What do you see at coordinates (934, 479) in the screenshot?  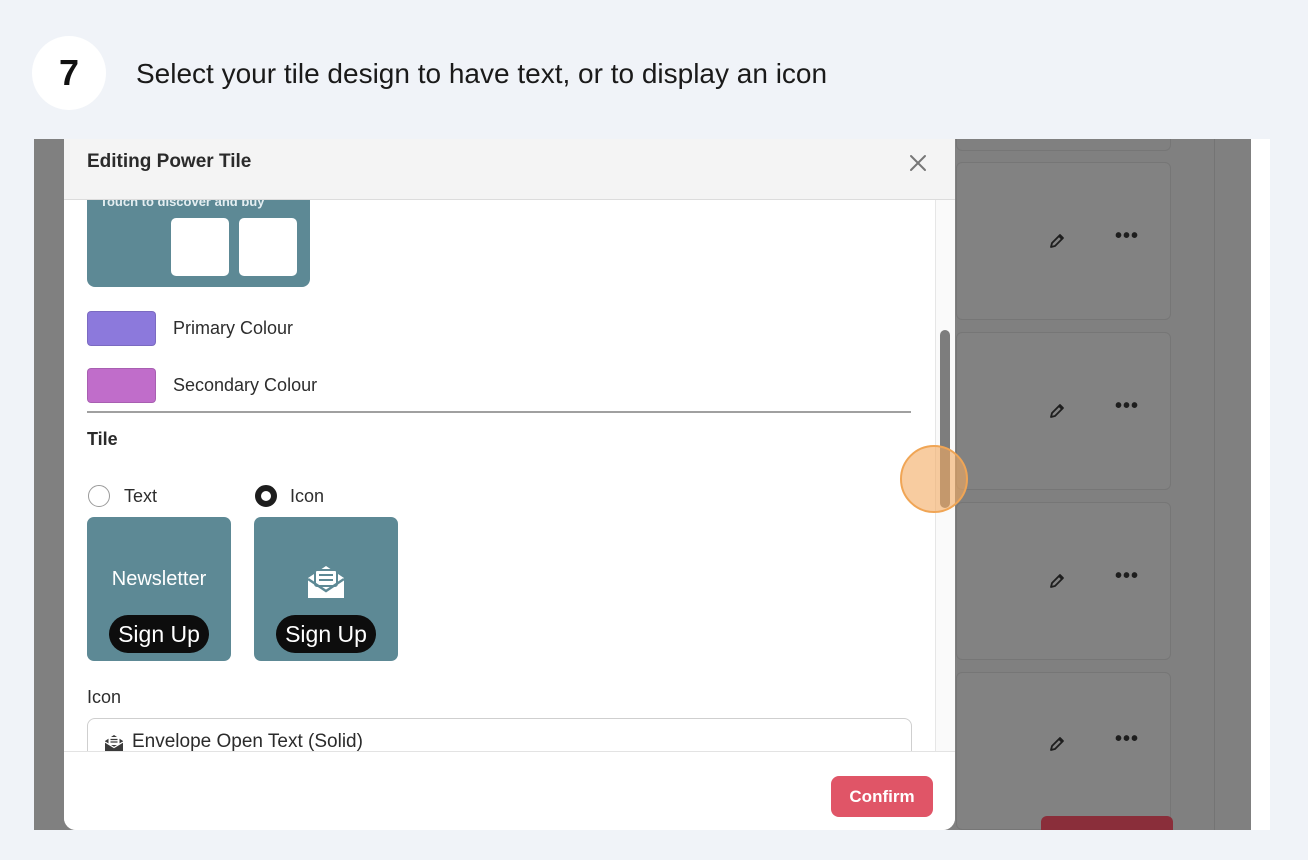 I see `click-indicator` at bounding box center [934, 479].